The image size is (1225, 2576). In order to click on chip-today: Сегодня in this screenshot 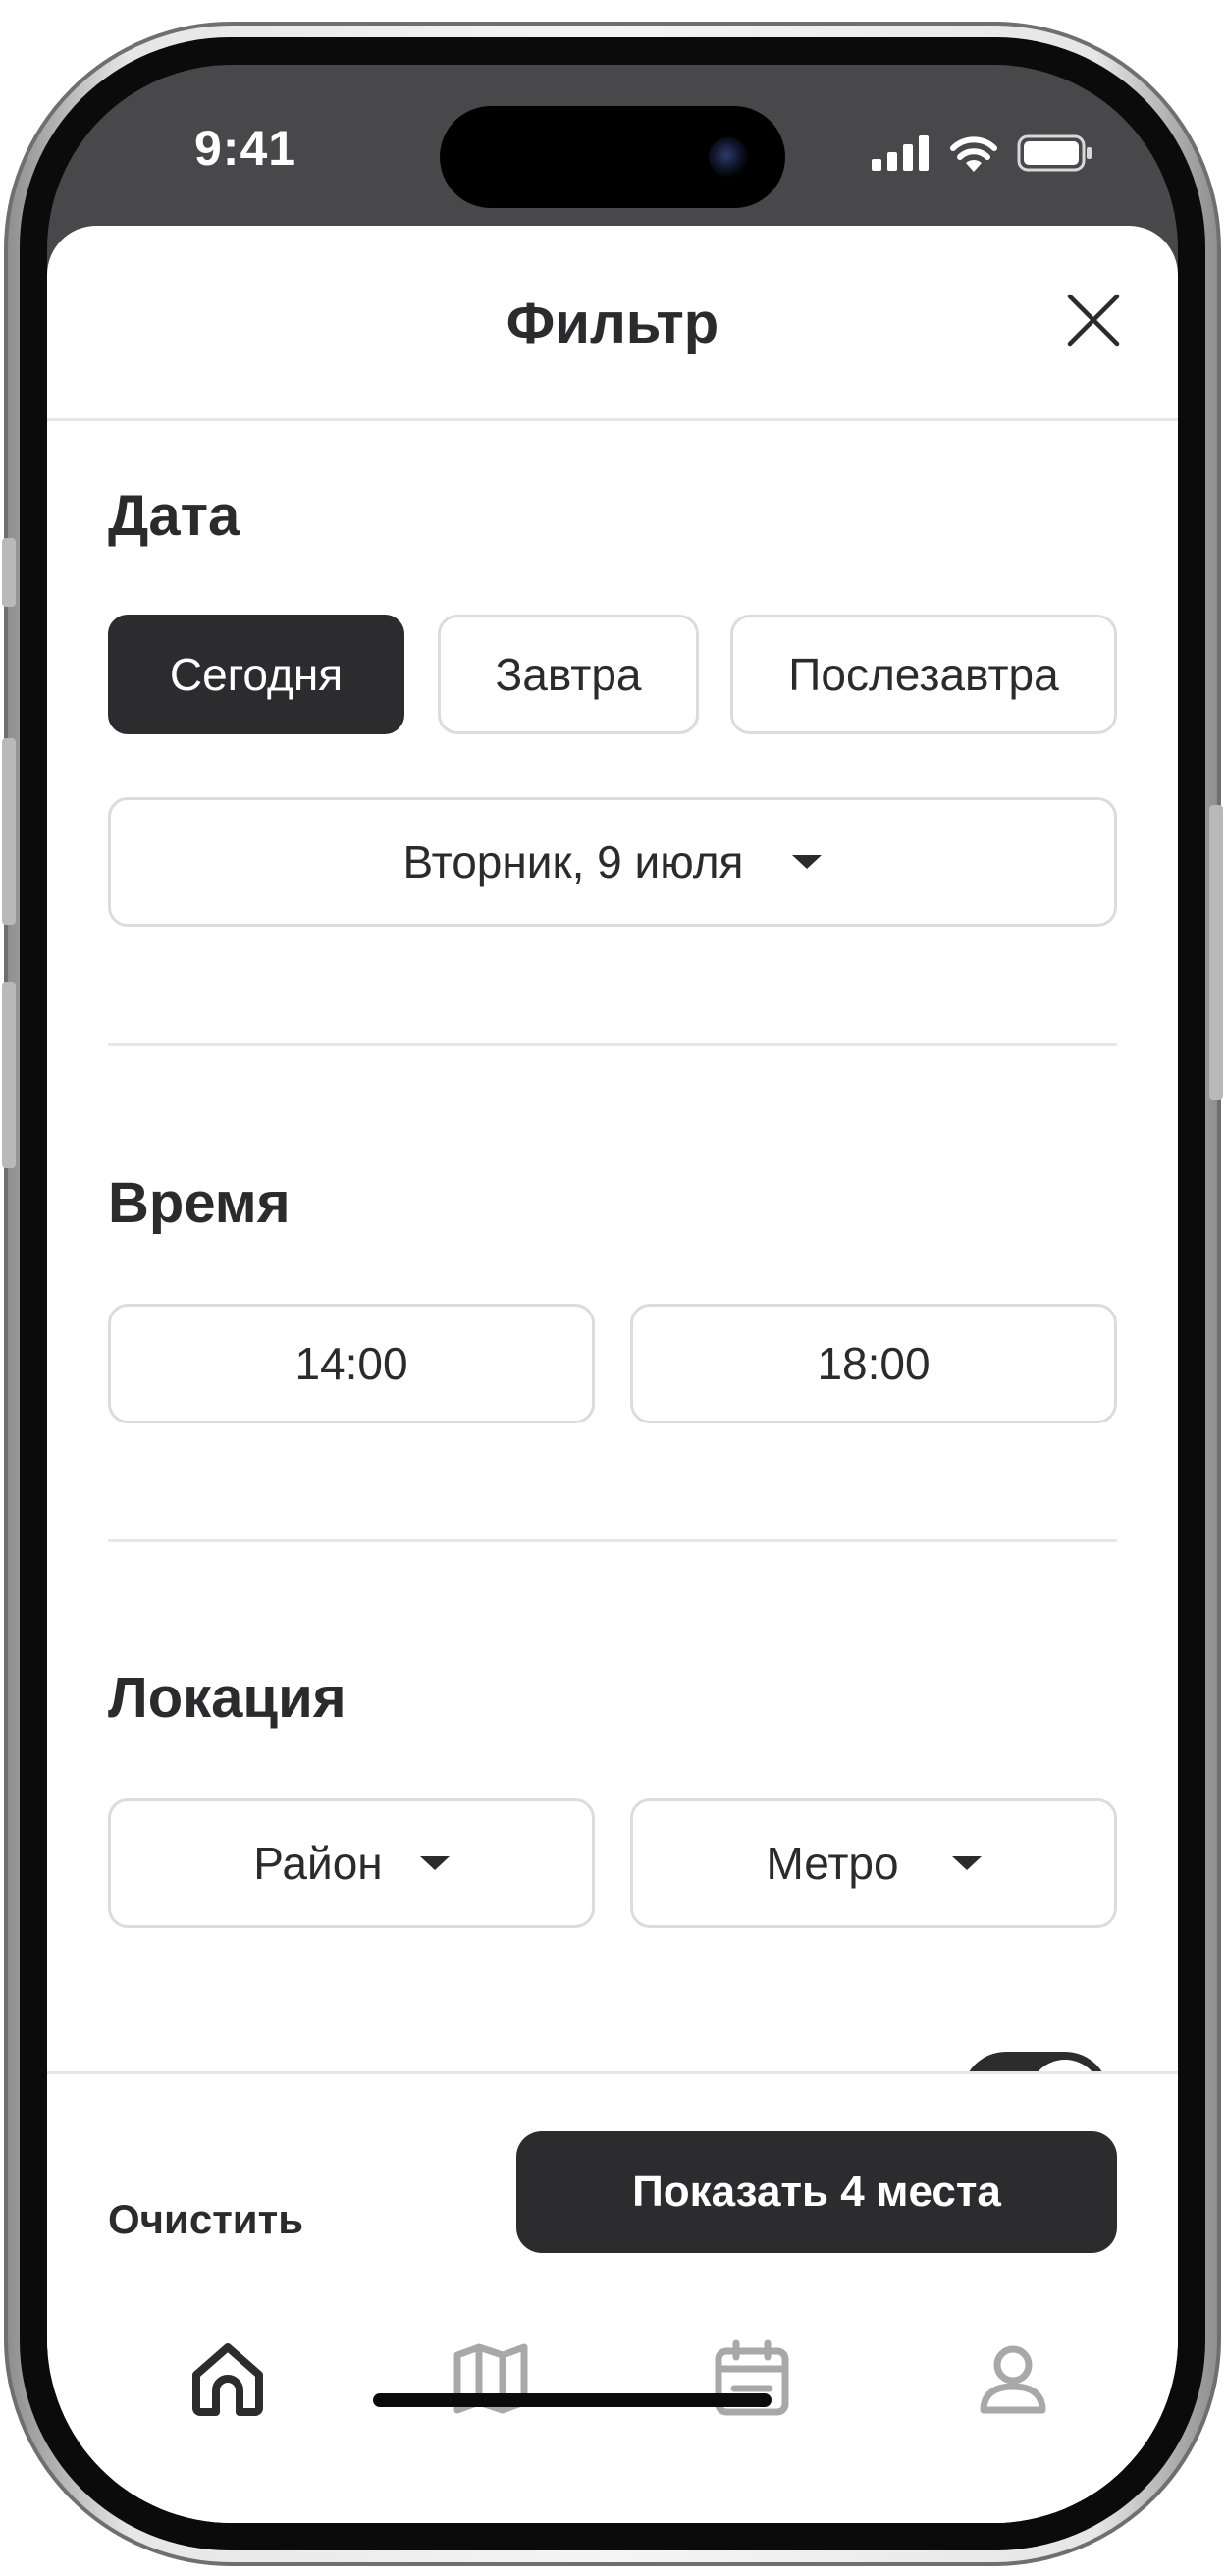, I will do `click(256, 674)`.